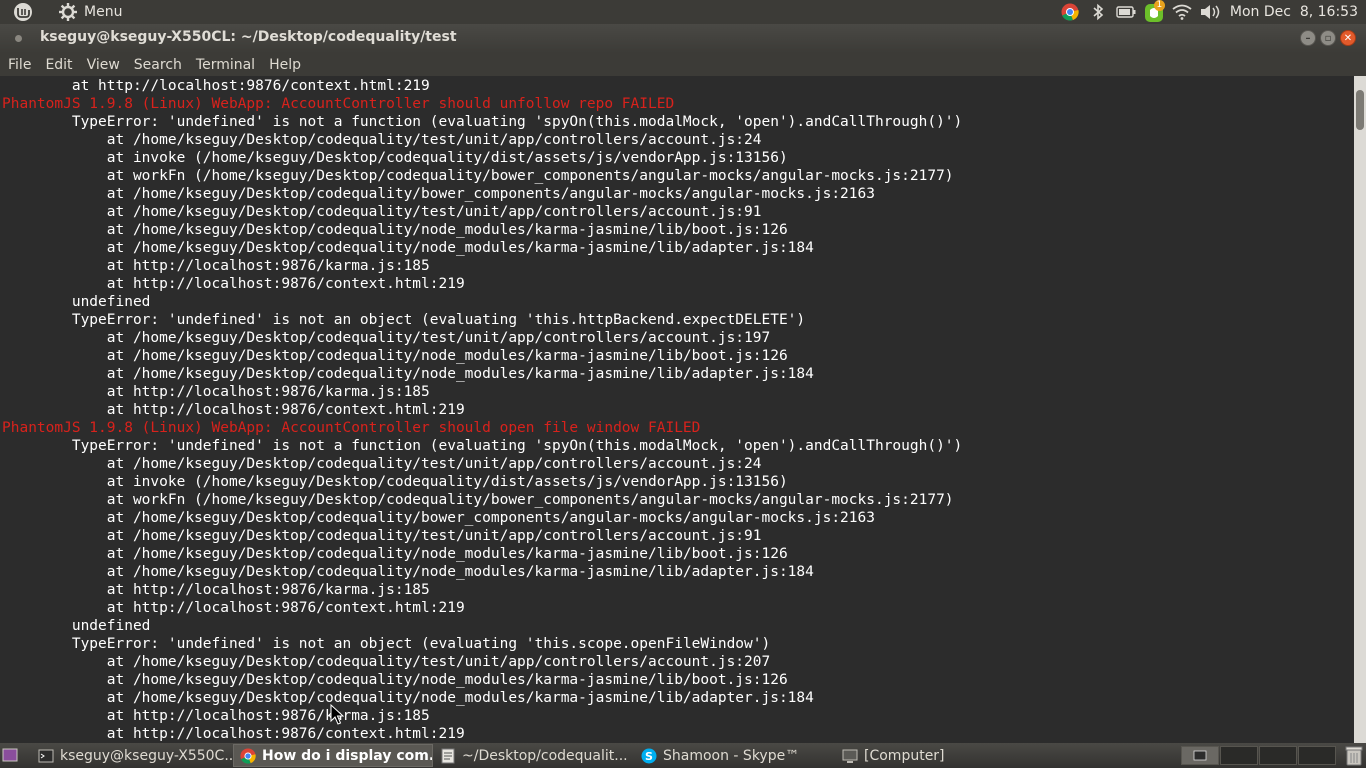  I want to click on close-icon: ✕, so click(1348, 38).